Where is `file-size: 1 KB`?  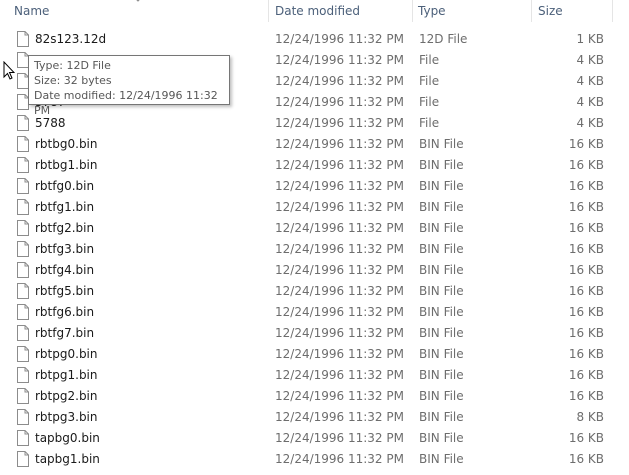
file-size: 1 KB is located at coordinates (590, 39).